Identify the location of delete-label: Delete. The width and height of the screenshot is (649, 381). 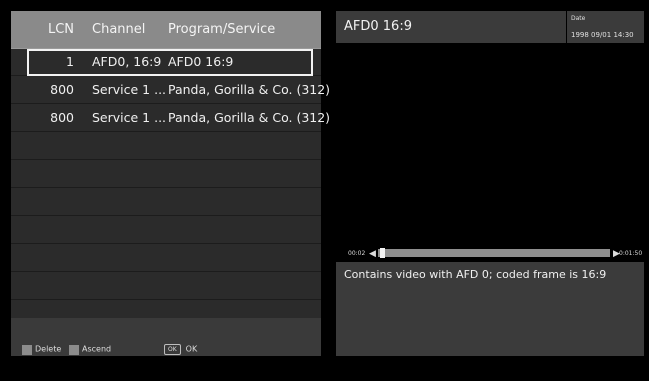
(48, 349).